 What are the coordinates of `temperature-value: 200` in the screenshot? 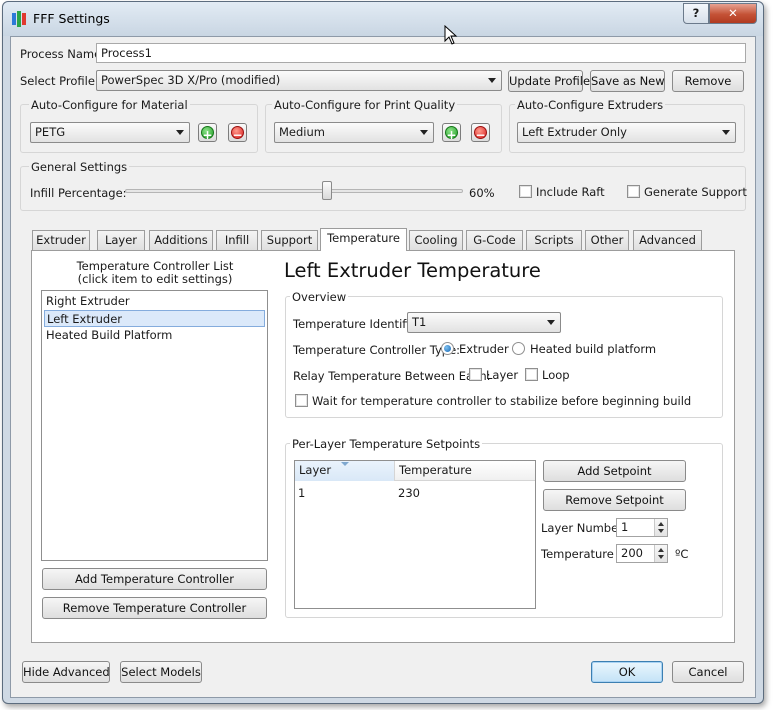 It's located at (632, 553).